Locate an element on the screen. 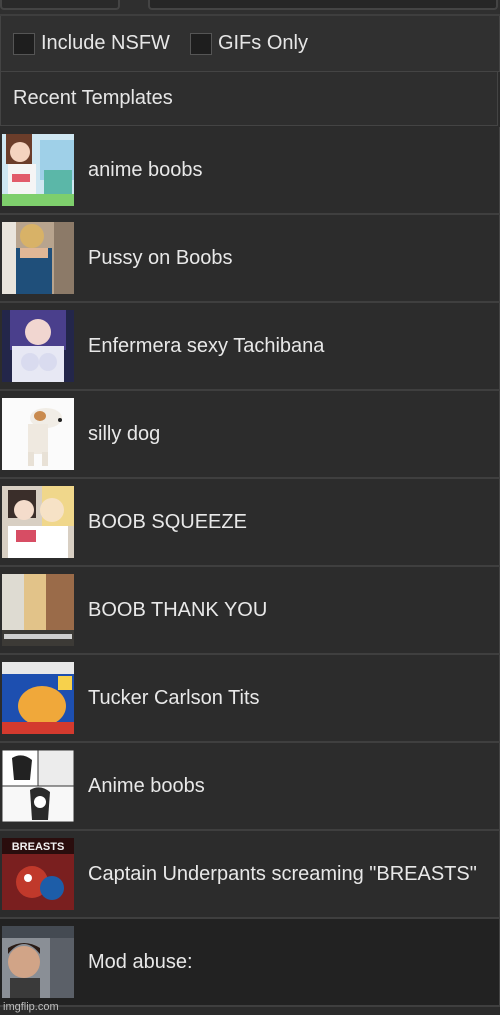 The width and height of the screenshot is (500, 1015). template-item: BOOB SQUEEZE is located at coordinates (250, 523).